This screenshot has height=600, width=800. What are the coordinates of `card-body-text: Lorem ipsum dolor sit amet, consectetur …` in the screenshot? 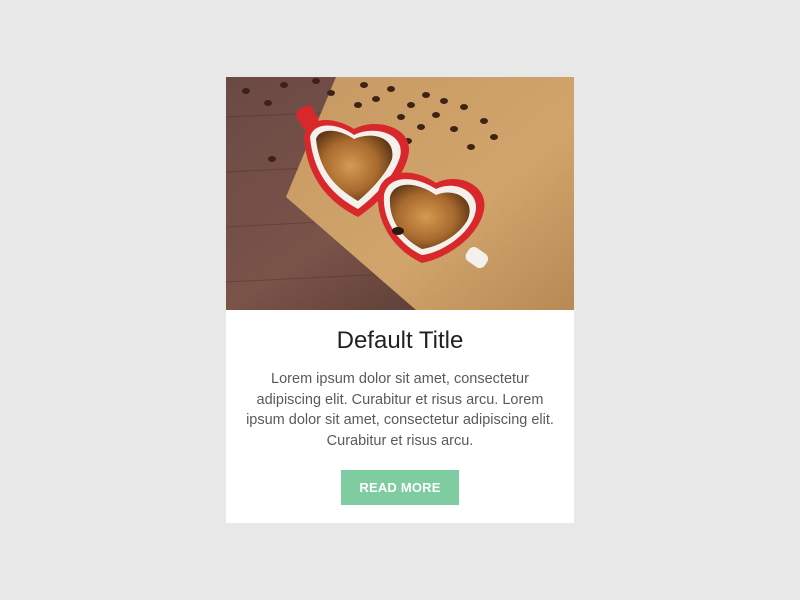 It's located at (400, 410).